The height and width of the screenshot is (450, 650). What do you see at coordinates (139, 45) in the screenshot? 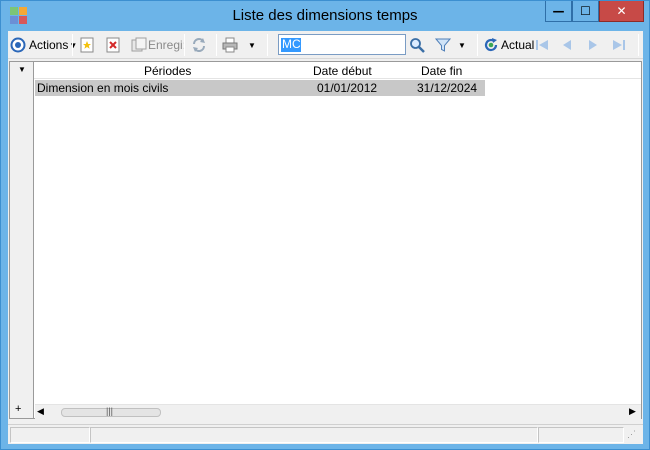
I see `save-icon` at bounding box center [139, 45].